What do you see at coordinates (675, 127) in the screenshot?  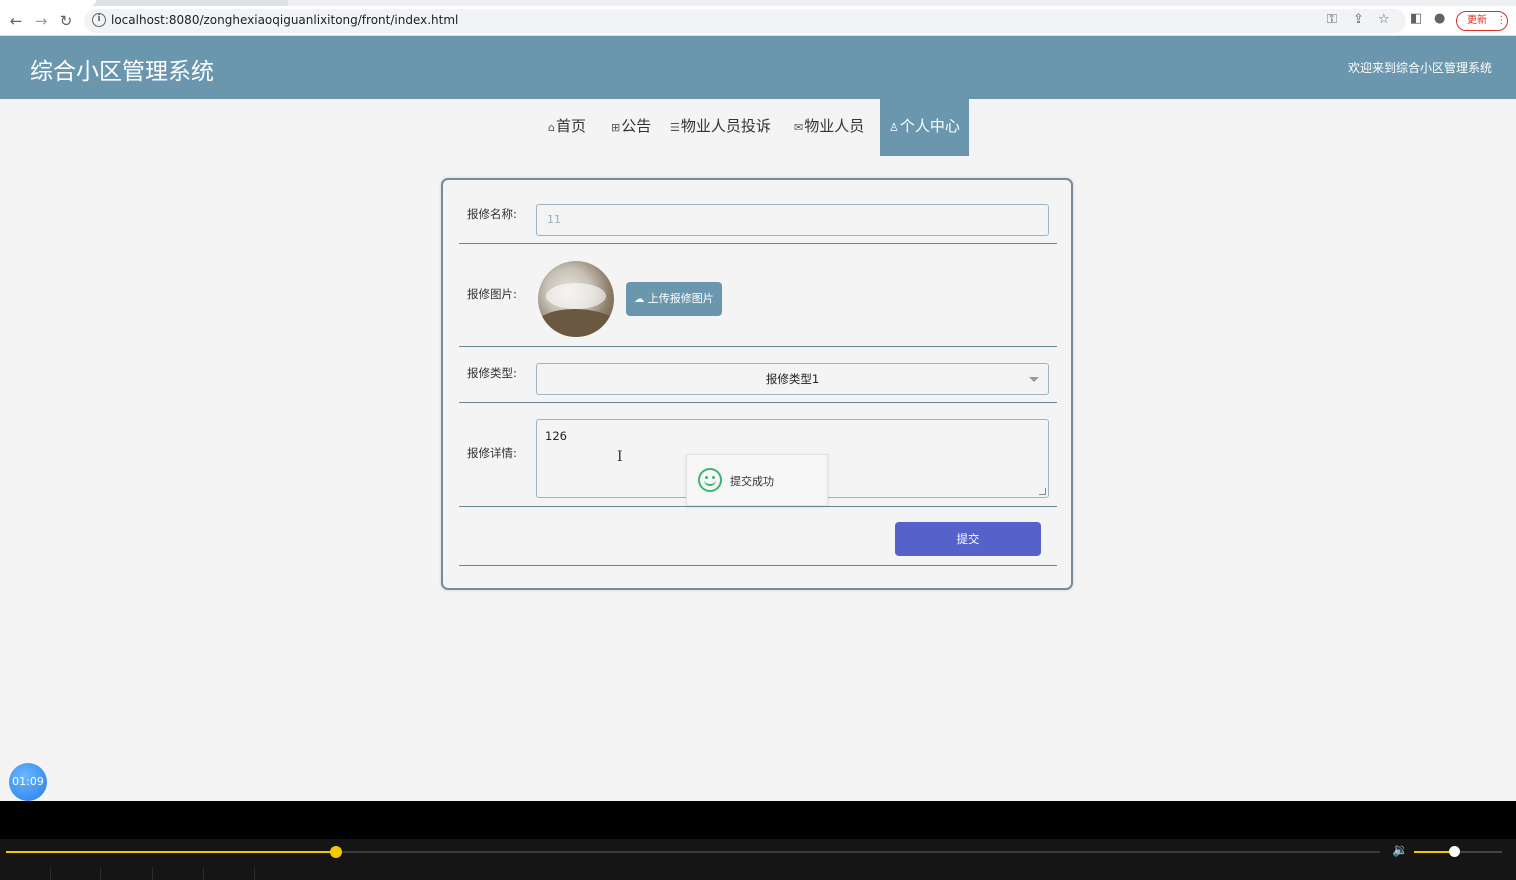 I see `complaint-icon: ☰` at bounding box center [675, 127].